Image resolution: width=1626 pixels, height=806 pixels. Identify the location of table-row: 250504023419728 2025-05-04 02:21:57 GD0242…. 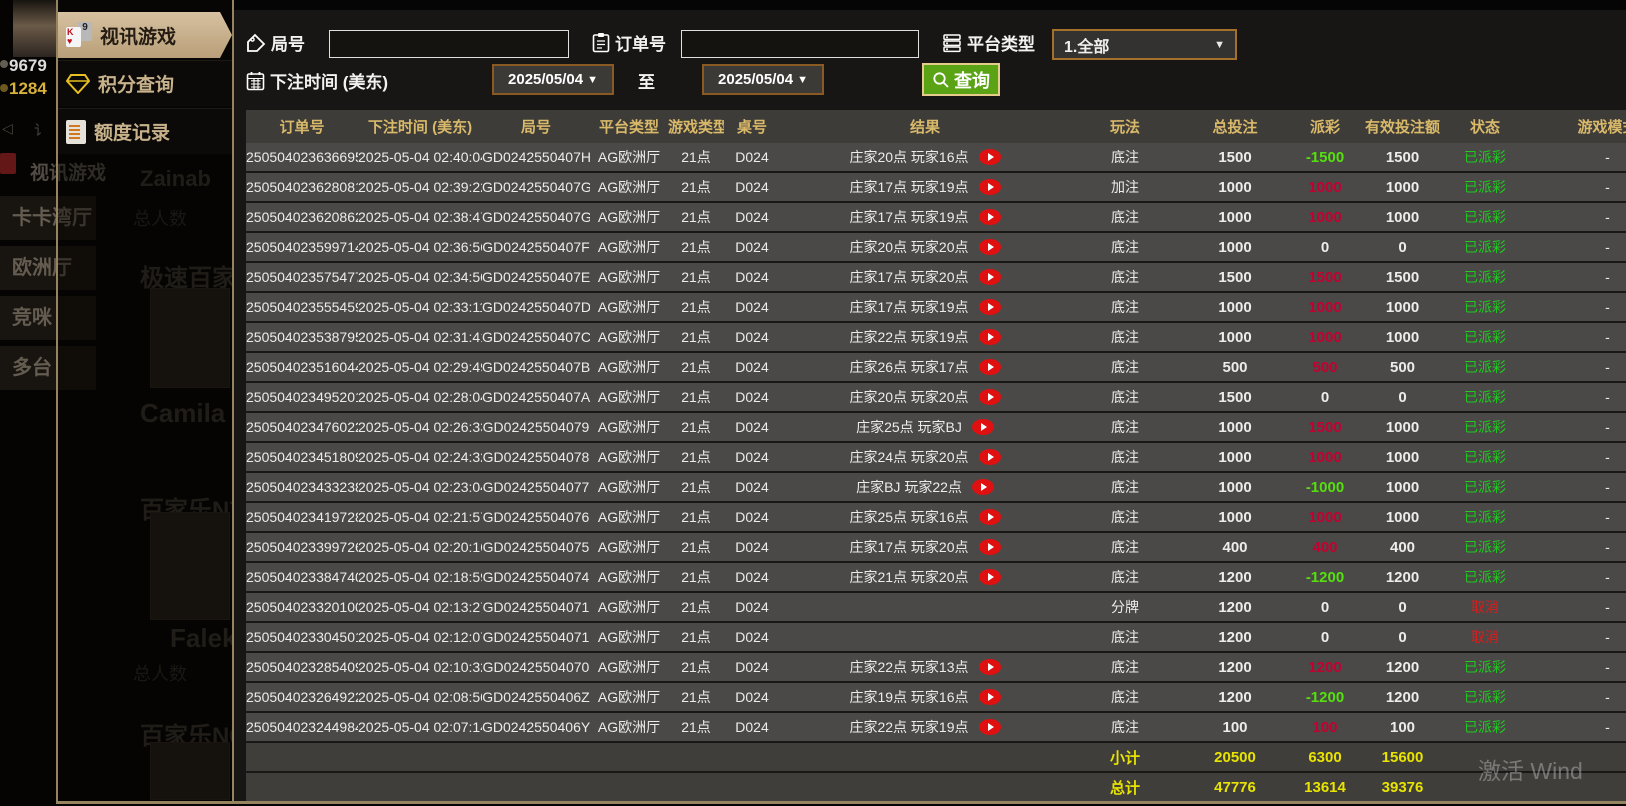
(936, 518).